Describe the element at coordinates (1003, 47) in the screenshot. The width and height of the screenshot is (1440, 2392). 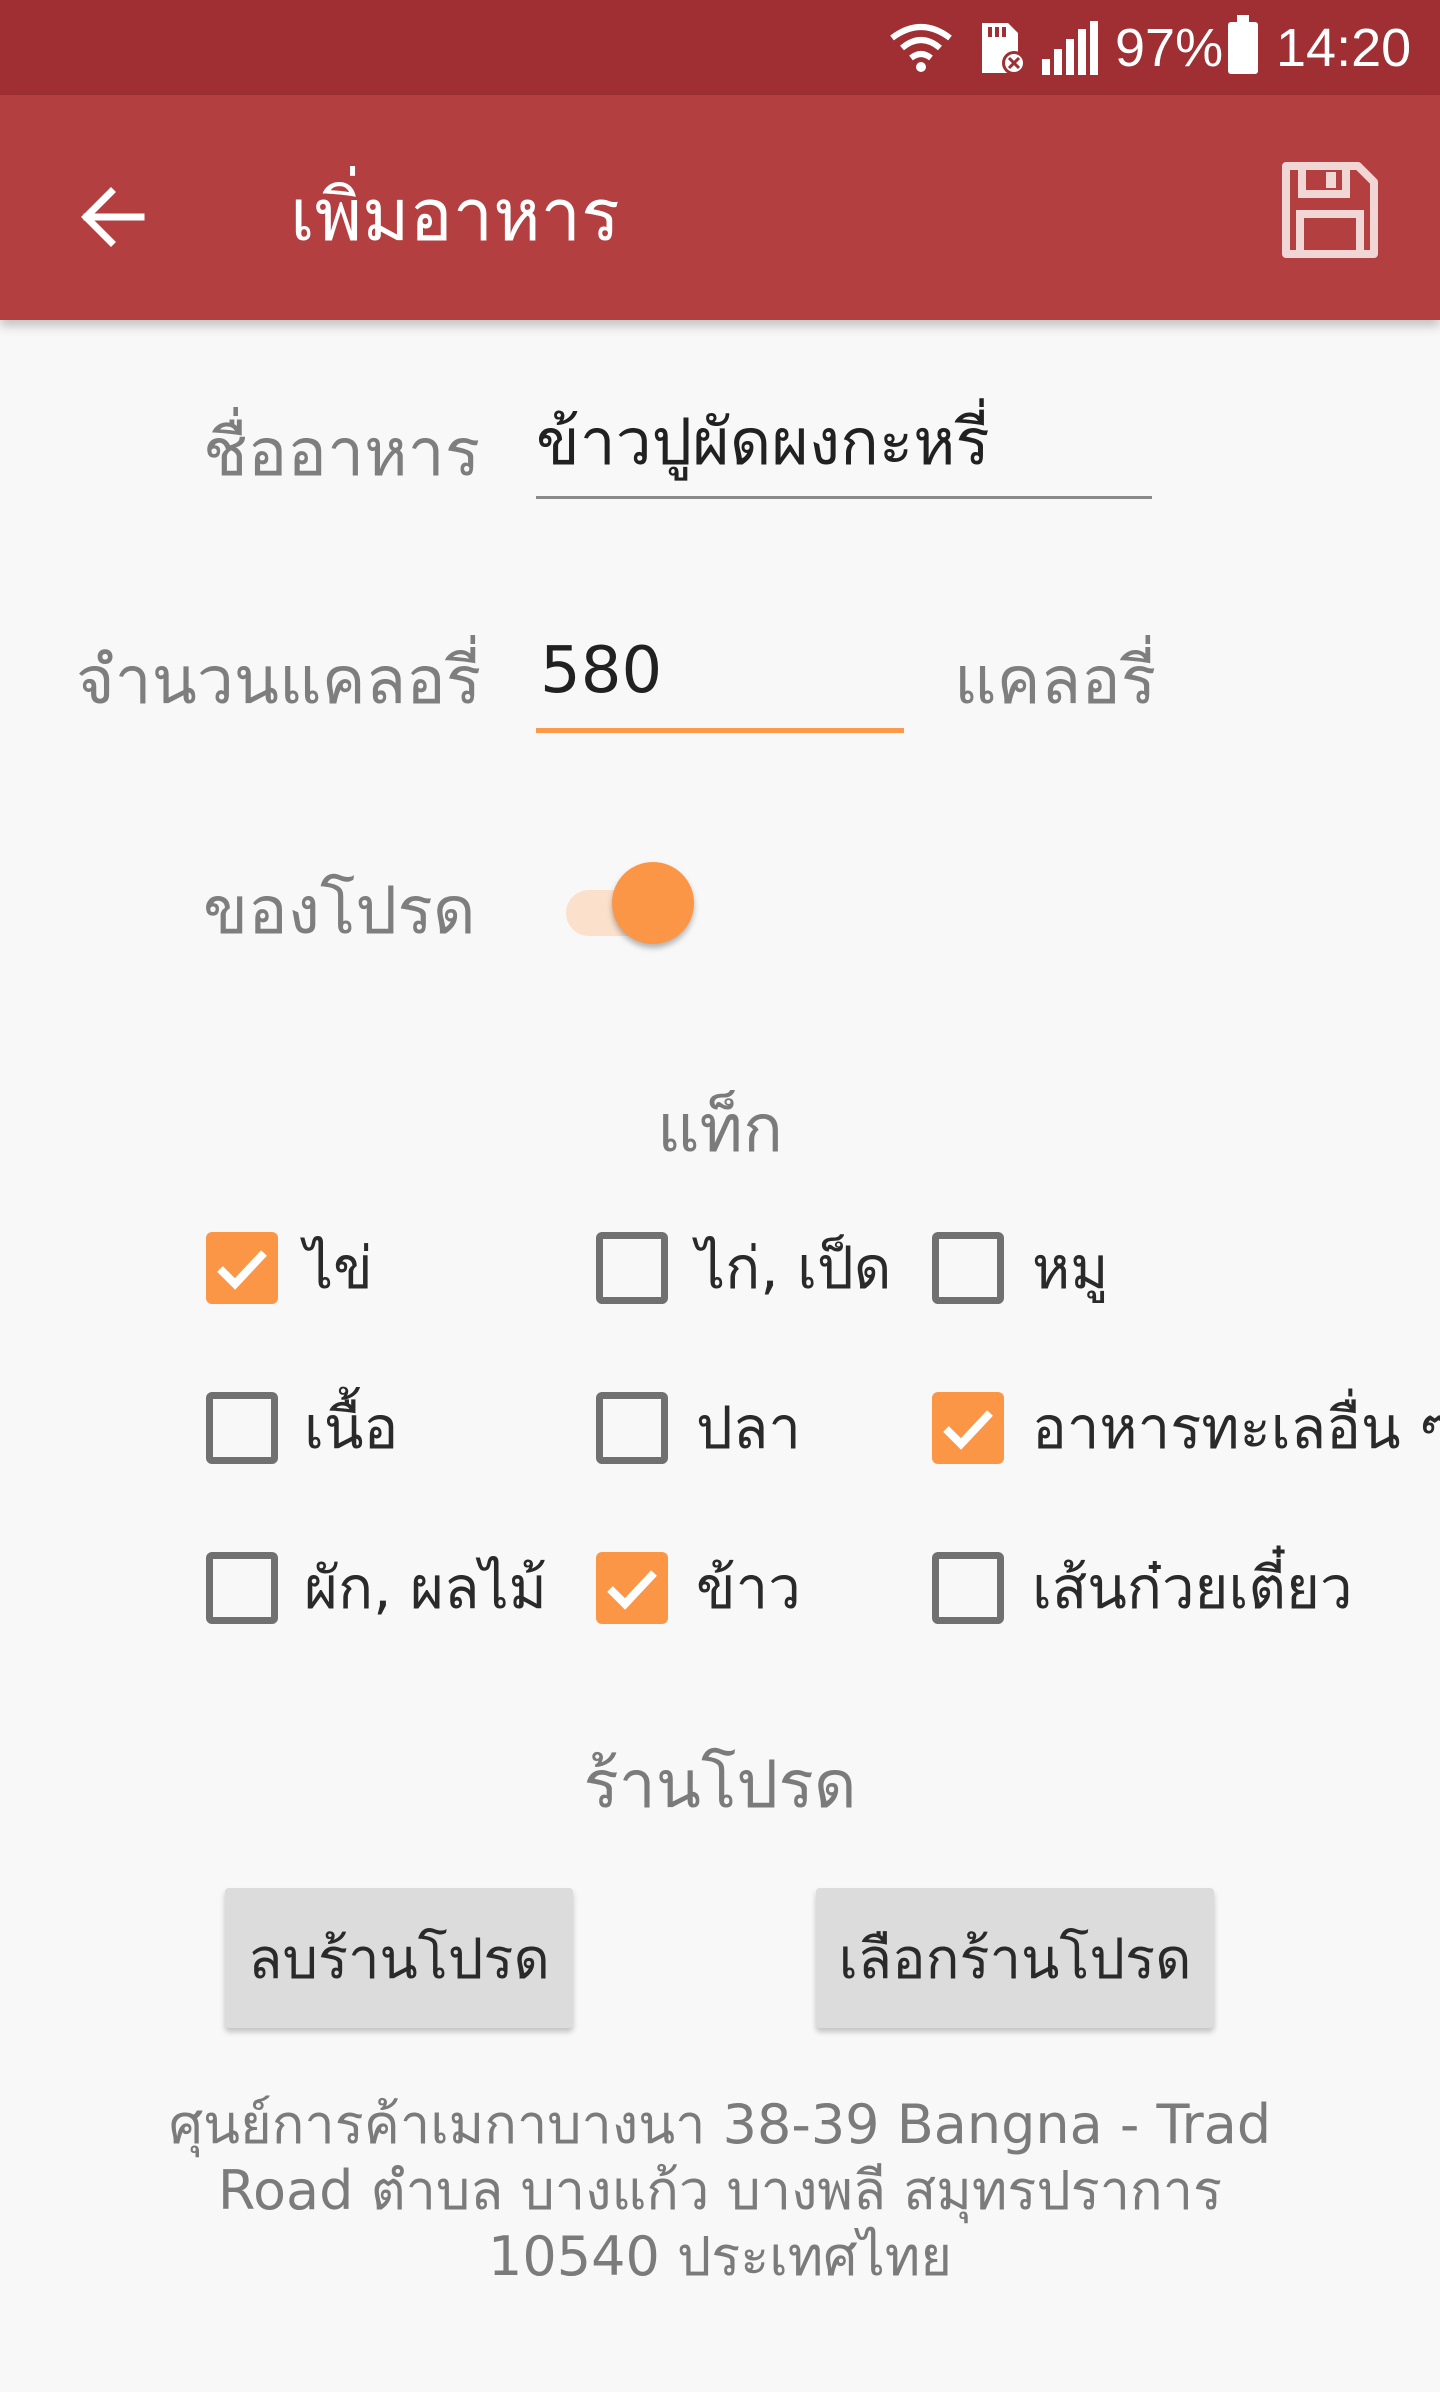
I see `sd-card-error-icon` at that location.